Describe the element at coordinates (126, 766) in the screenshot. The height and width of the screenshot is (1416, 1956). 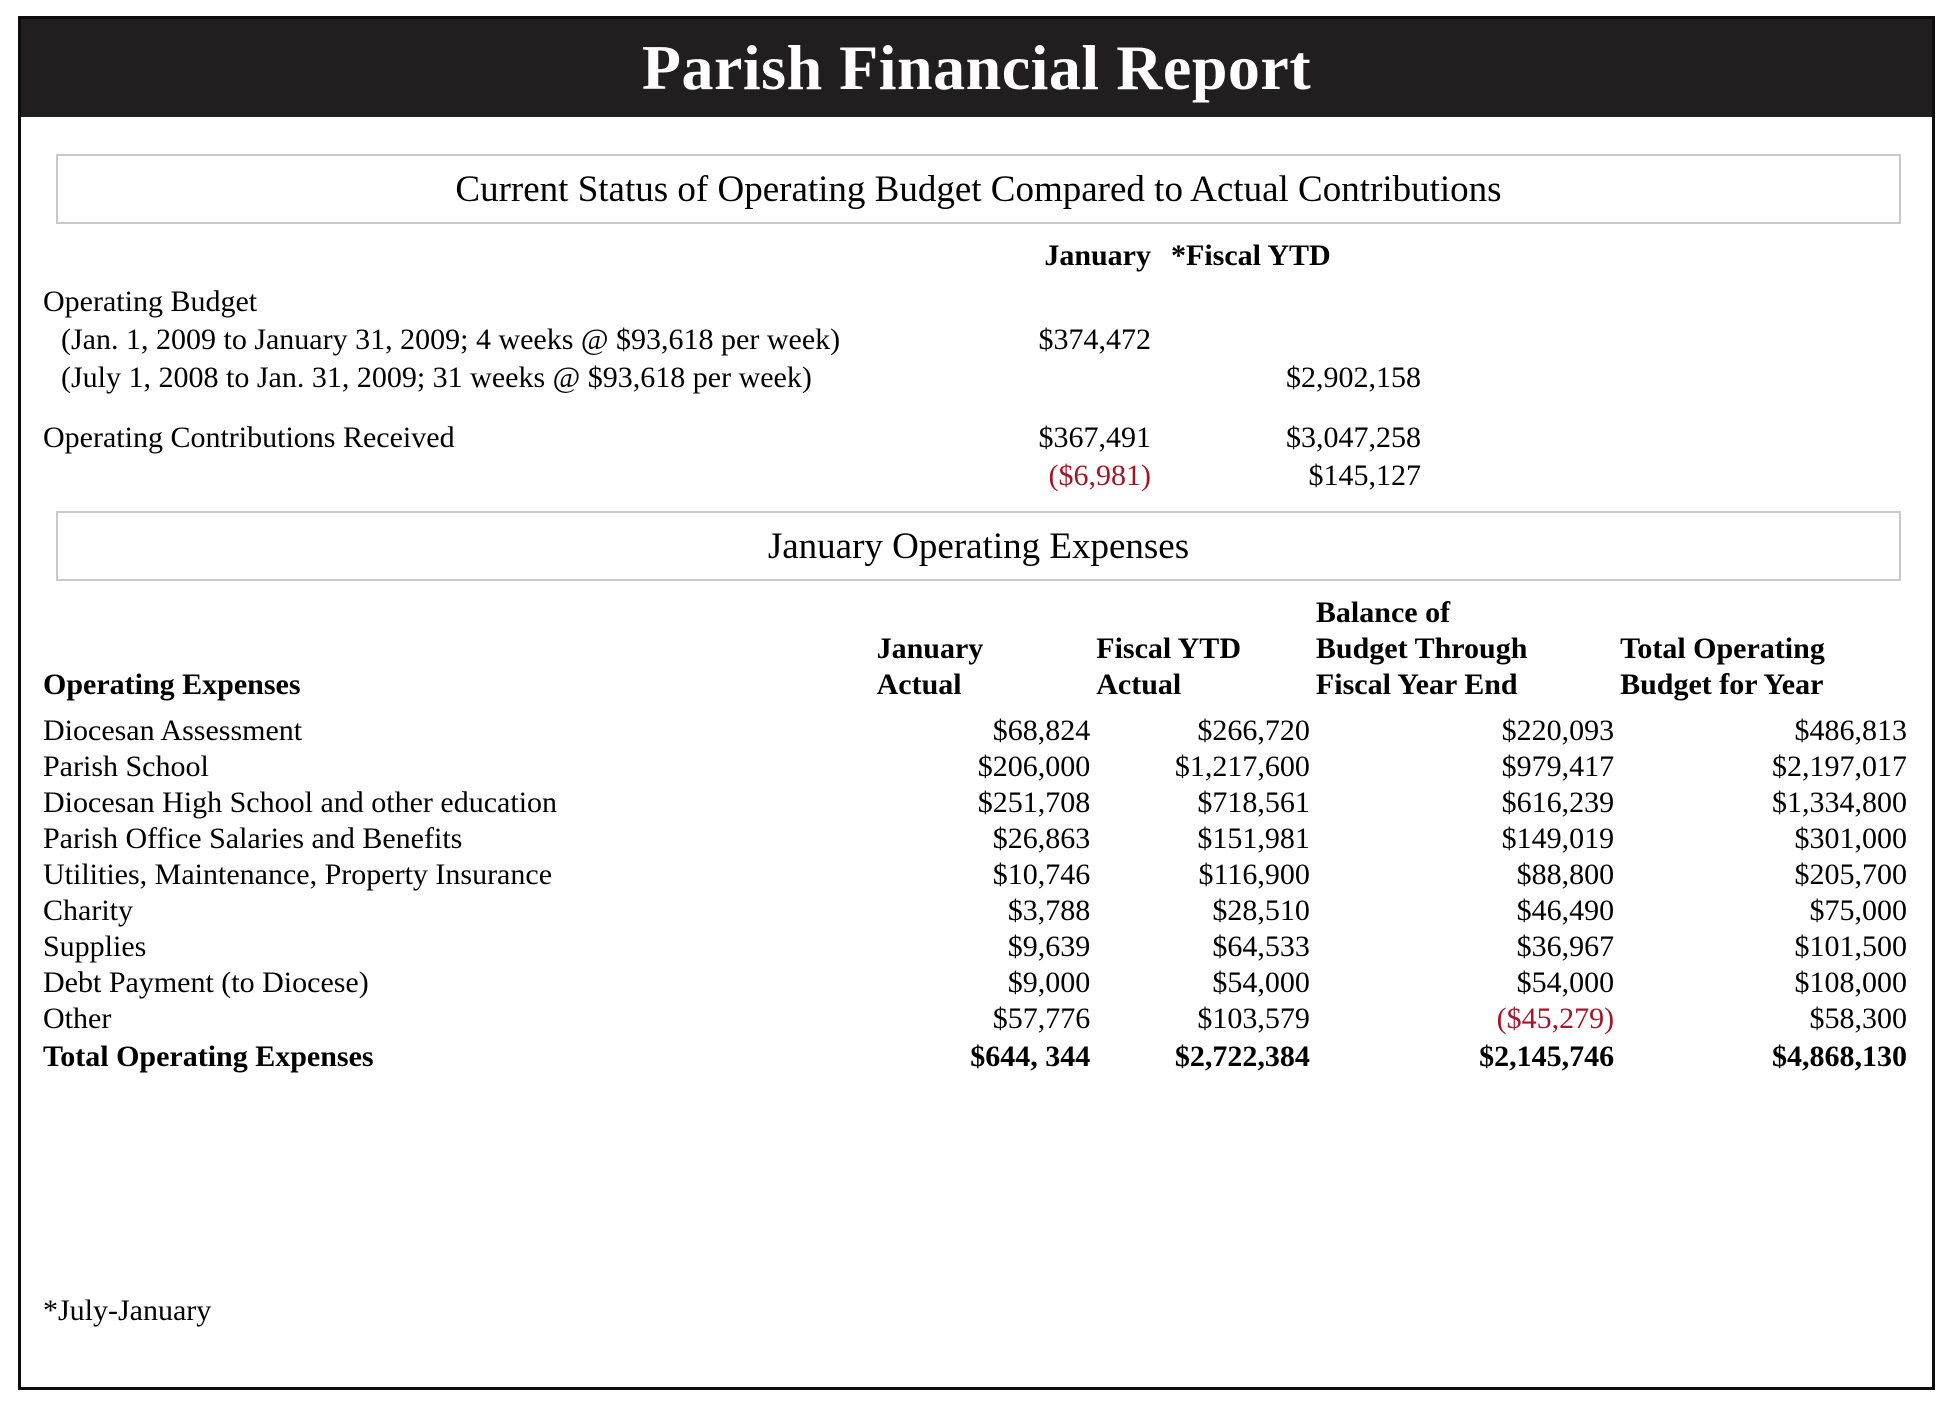
I see `expense-label: Parish School` at that location.